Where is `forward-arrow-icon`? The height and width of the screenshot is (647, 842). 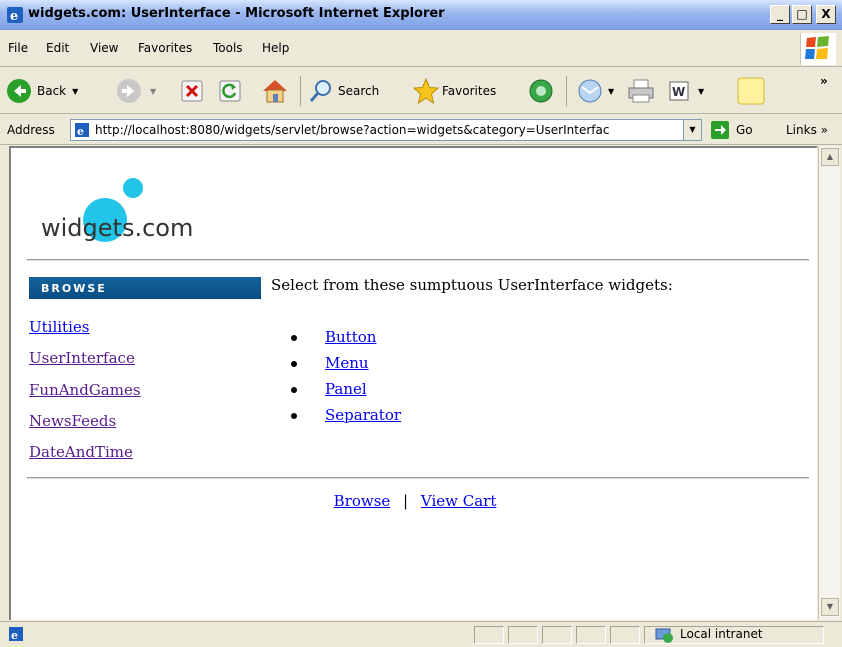 forward-arrow-icon is located at coordinates (129, 91).